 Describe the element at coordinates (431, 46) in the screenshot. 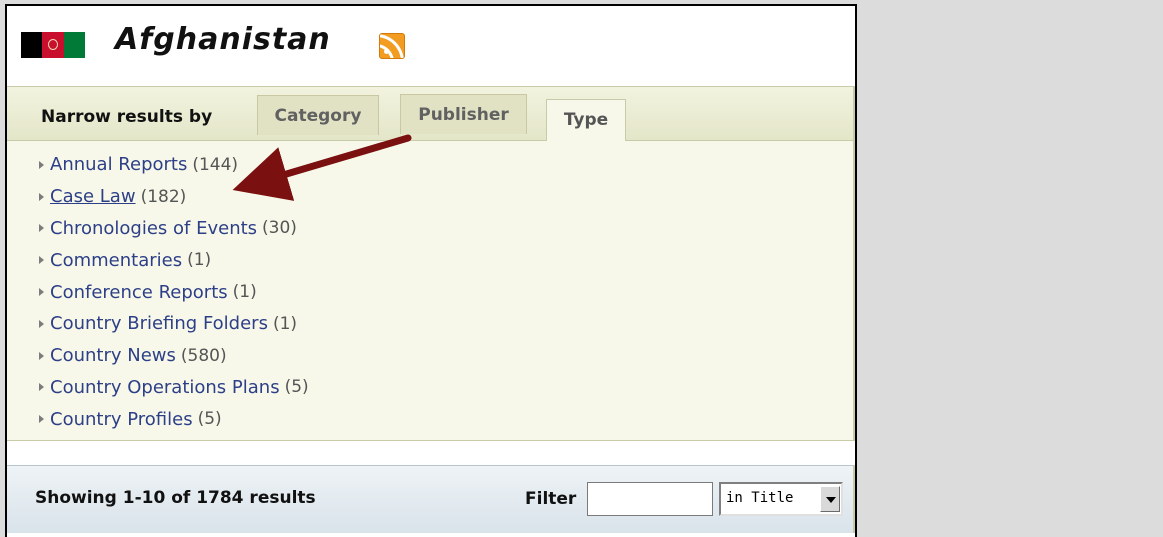

I see `country-header: Afghanistan` at that location.